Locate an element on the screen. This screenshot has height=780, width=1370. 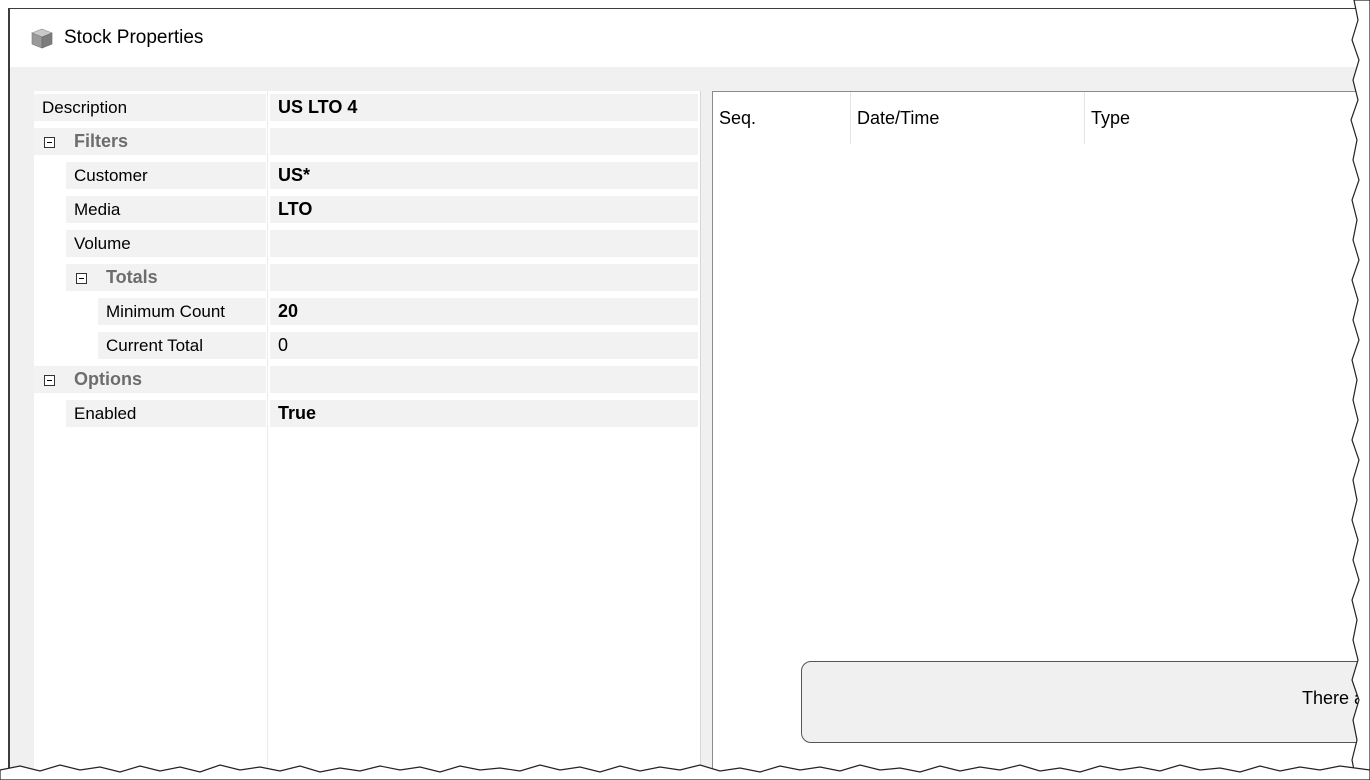
category-label-options: Options is located at coordinates (108, 379).